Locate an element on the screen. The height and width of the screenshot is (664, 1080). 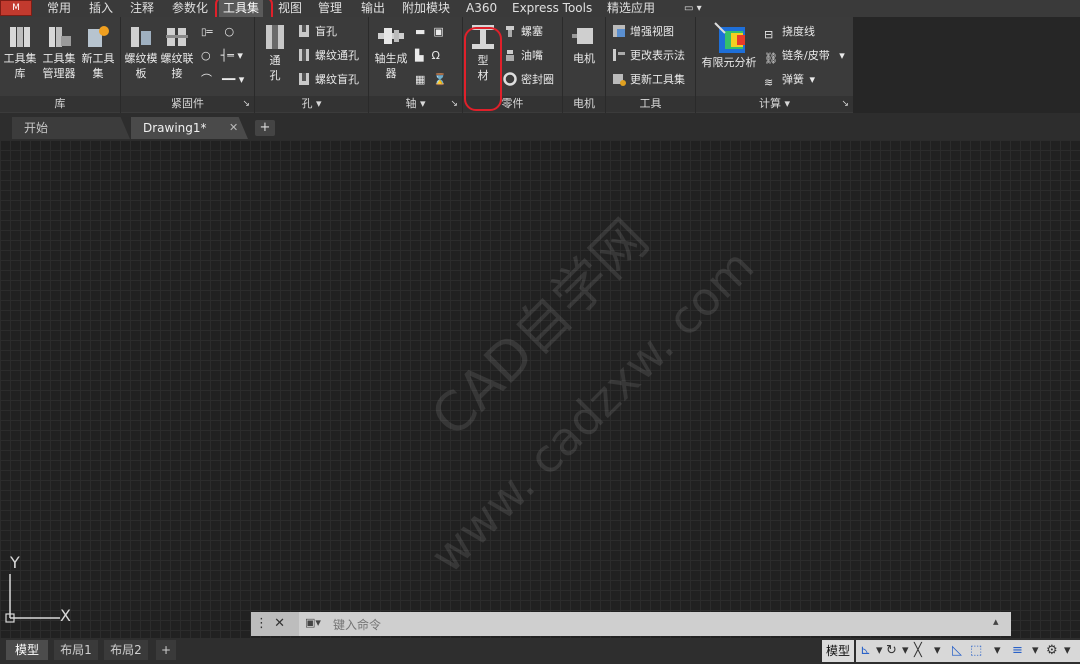
new-tab-button: + is located at coordinates (265, 128).